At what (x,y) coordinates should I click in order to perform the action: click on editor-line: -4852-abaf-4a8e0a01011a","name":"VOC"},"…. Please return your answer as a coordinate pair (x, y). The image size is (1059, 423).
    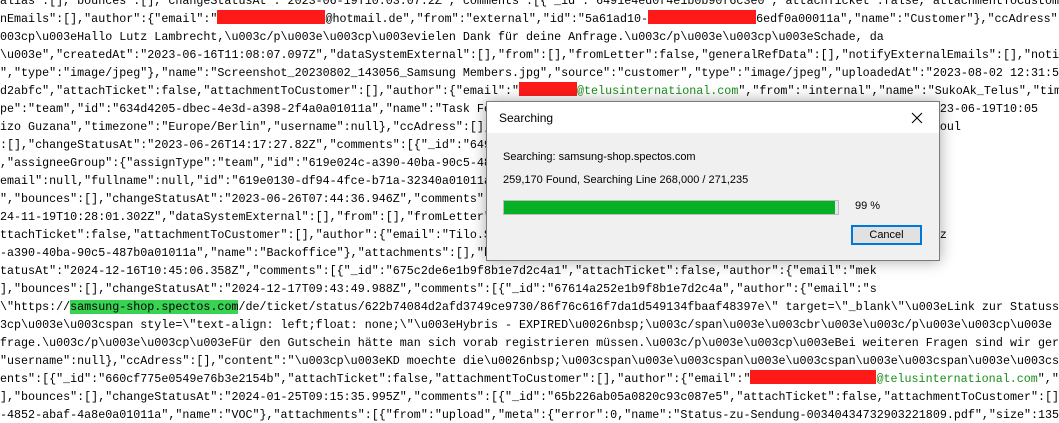
    Looking at the image, I should click on (529, 414).